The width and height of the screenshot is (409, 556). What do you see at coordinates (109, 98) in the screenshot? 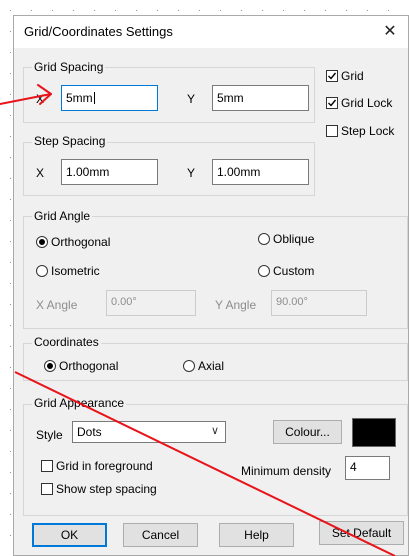
I see `grid-x-input: 5mm` at bounding box center [109, 98].